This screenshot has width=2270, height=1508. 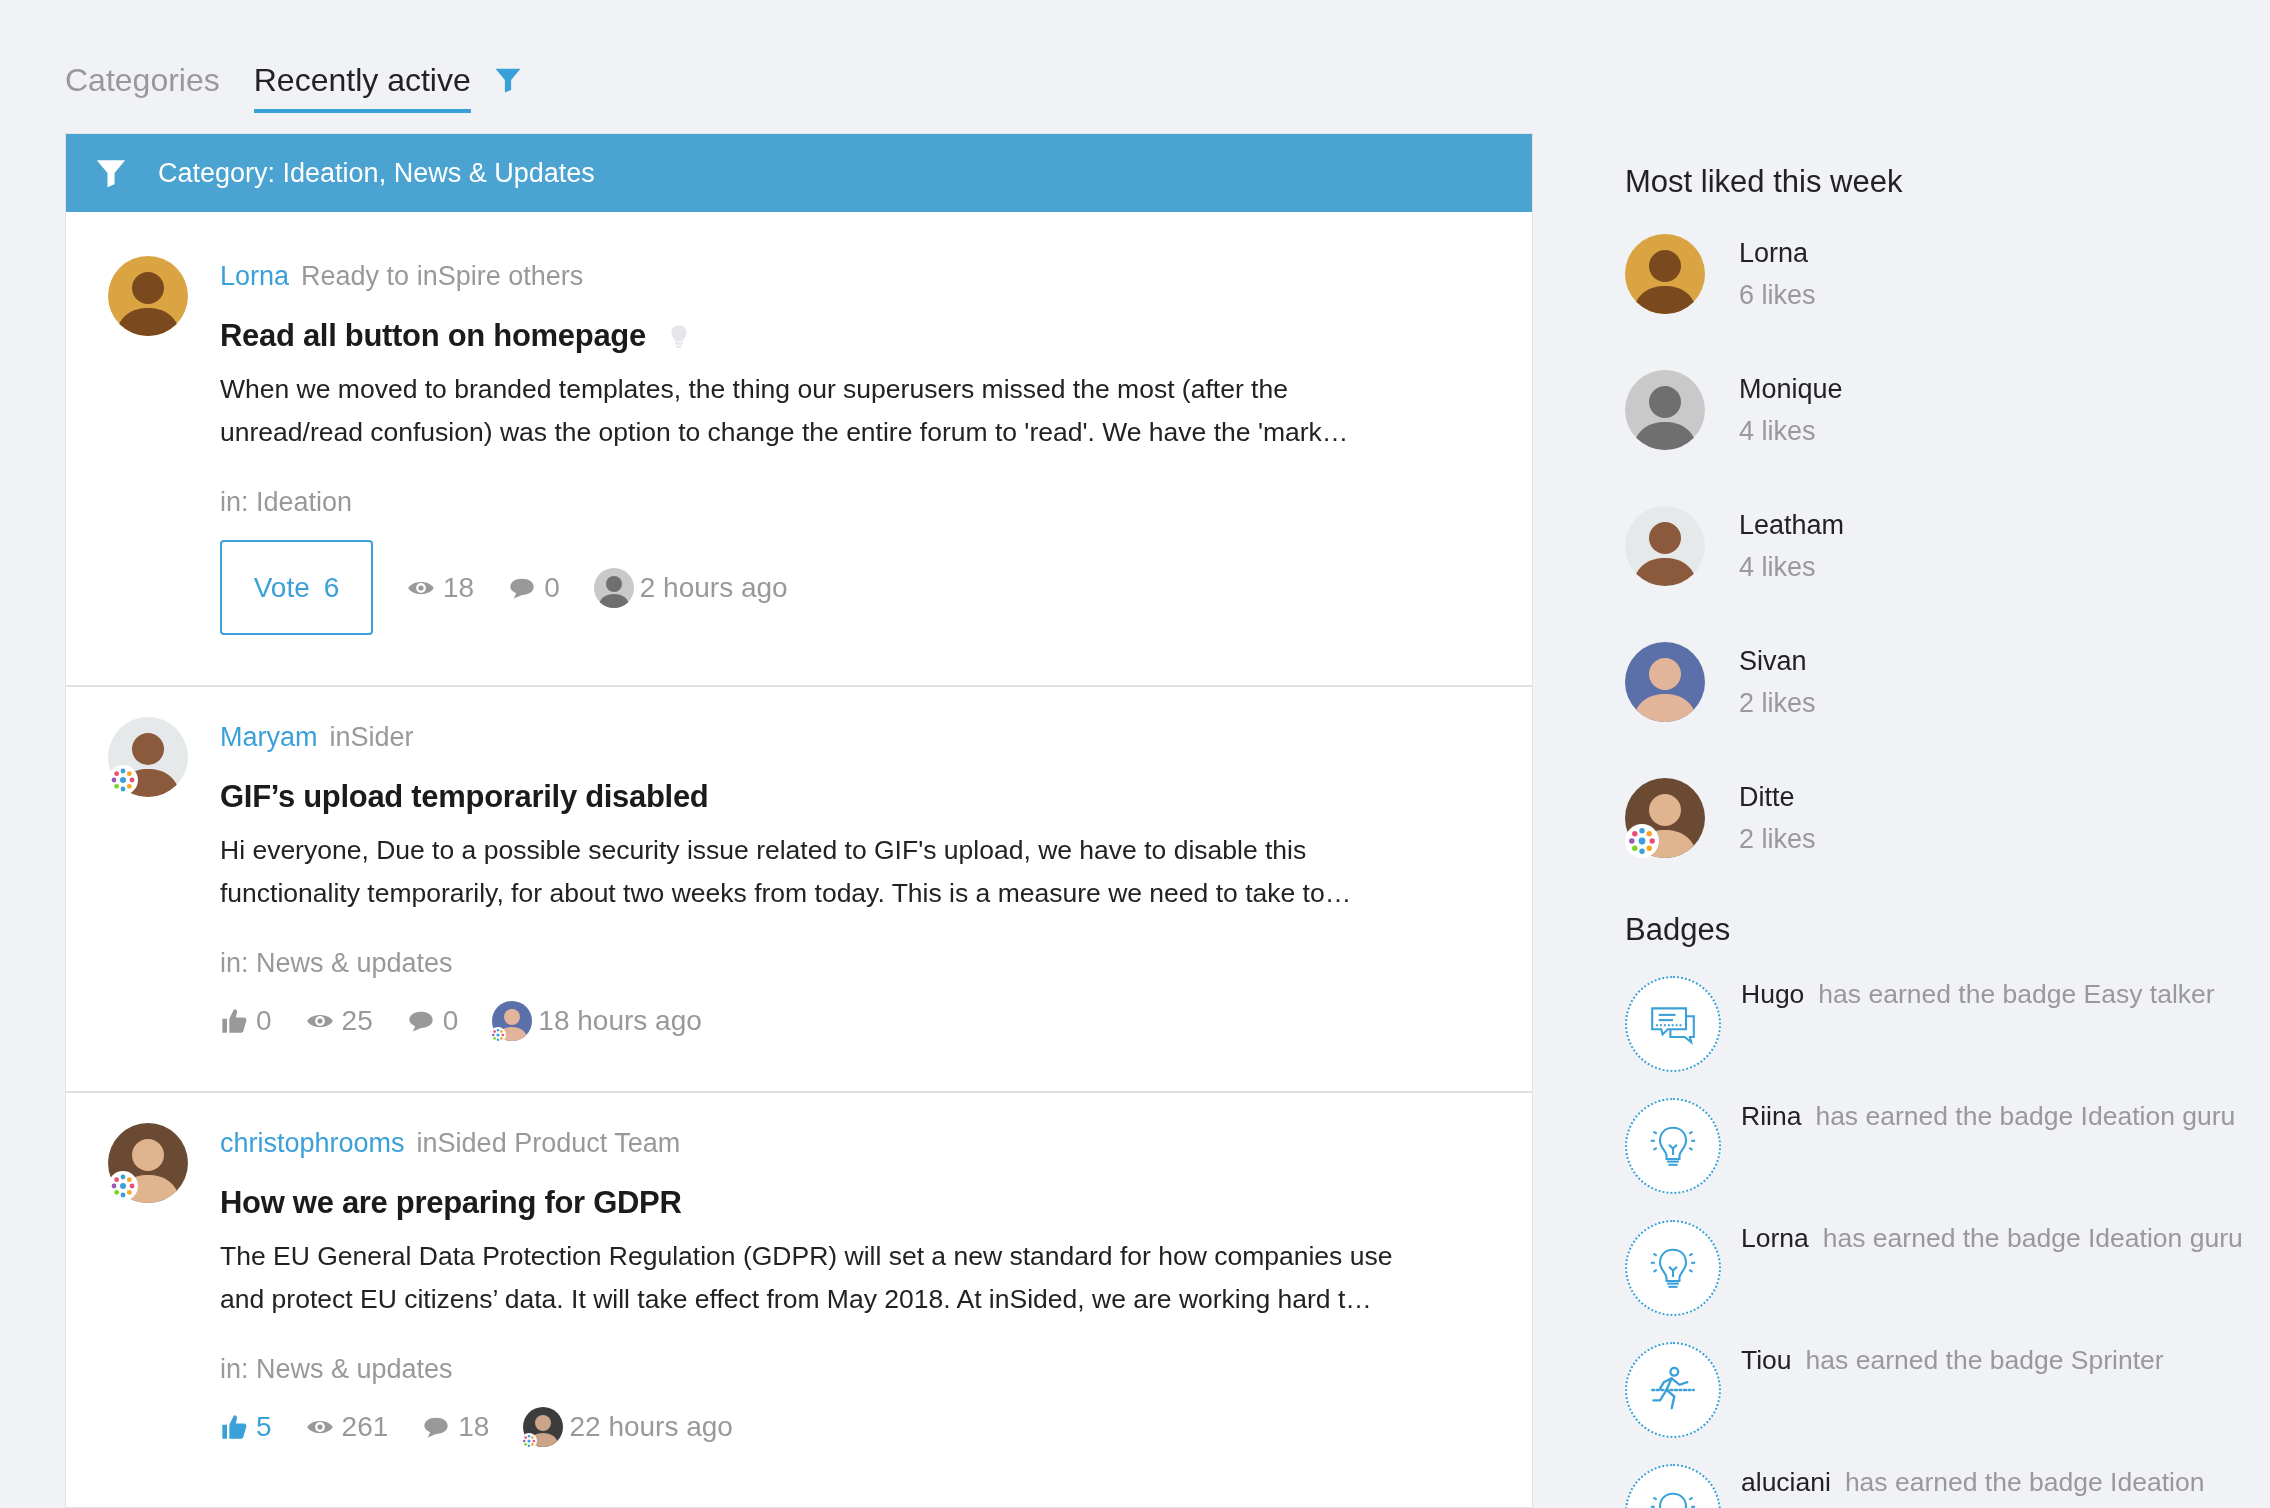 I want to click on badge-text: has earned the badge Sprinter, so click(x=1984, y=1360).